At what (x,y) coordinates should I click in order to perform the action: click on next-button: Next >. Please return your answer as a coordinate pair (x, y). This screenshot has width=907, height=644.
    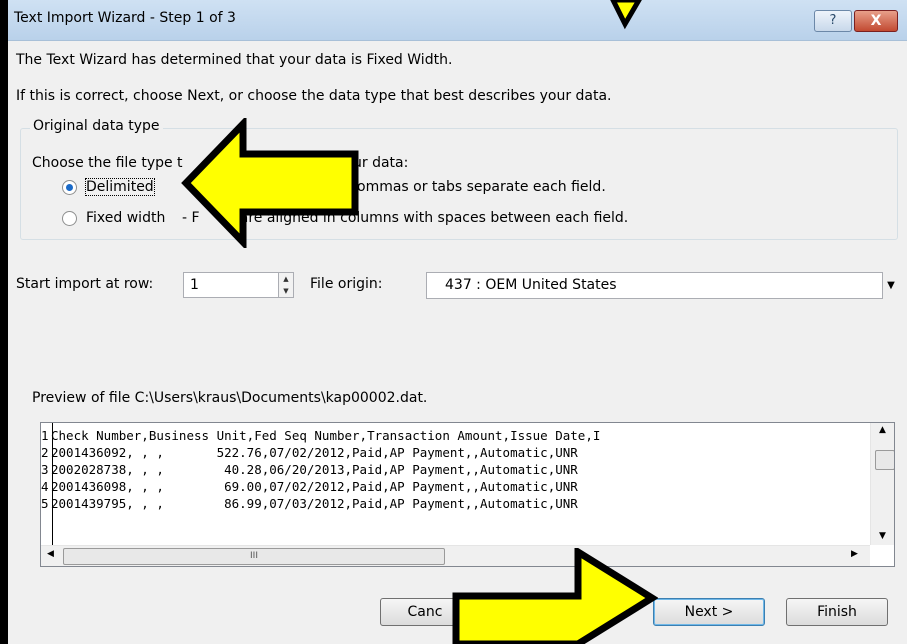
    Looking at the image, I should click on (709, 612).